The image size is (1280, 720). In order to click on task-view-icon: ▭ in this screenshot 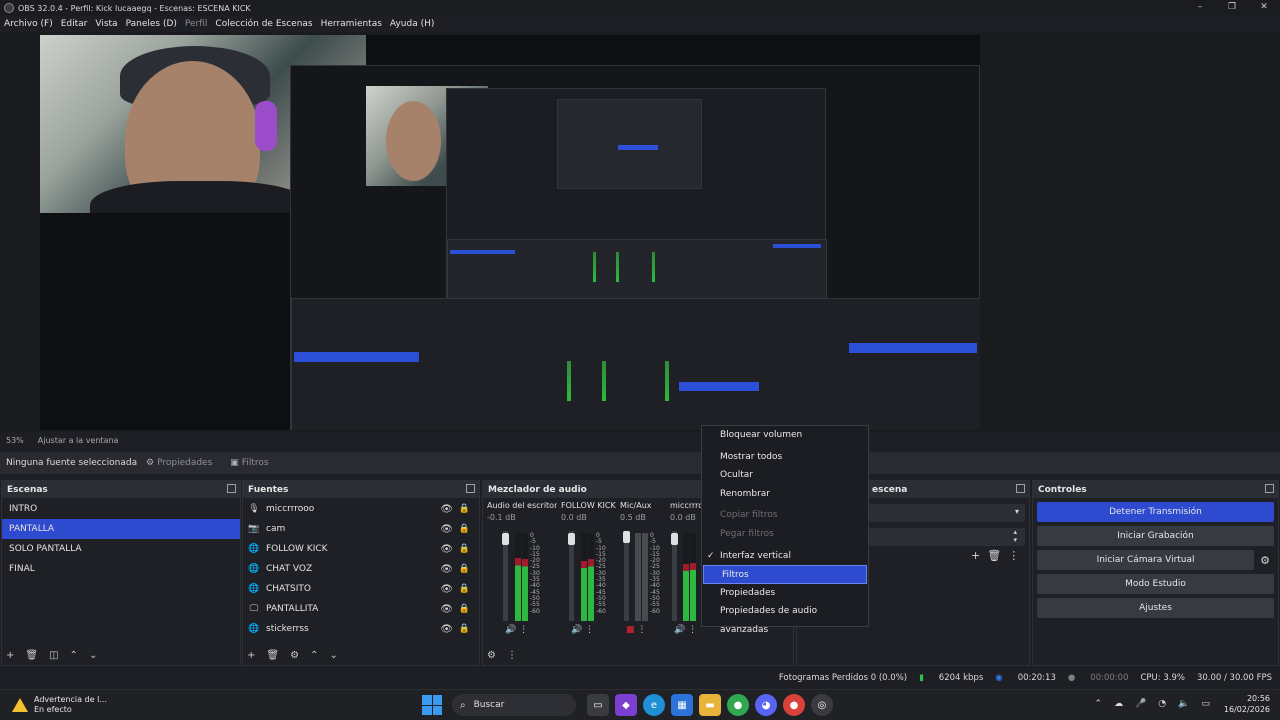, I will do `click(598, 705)`.